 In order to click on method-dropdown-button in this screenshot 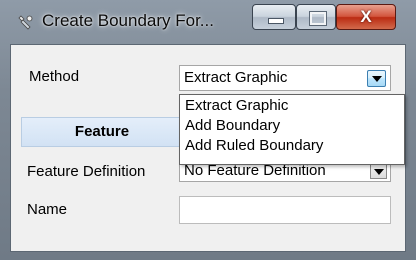, I will do `click(376, 78)`.